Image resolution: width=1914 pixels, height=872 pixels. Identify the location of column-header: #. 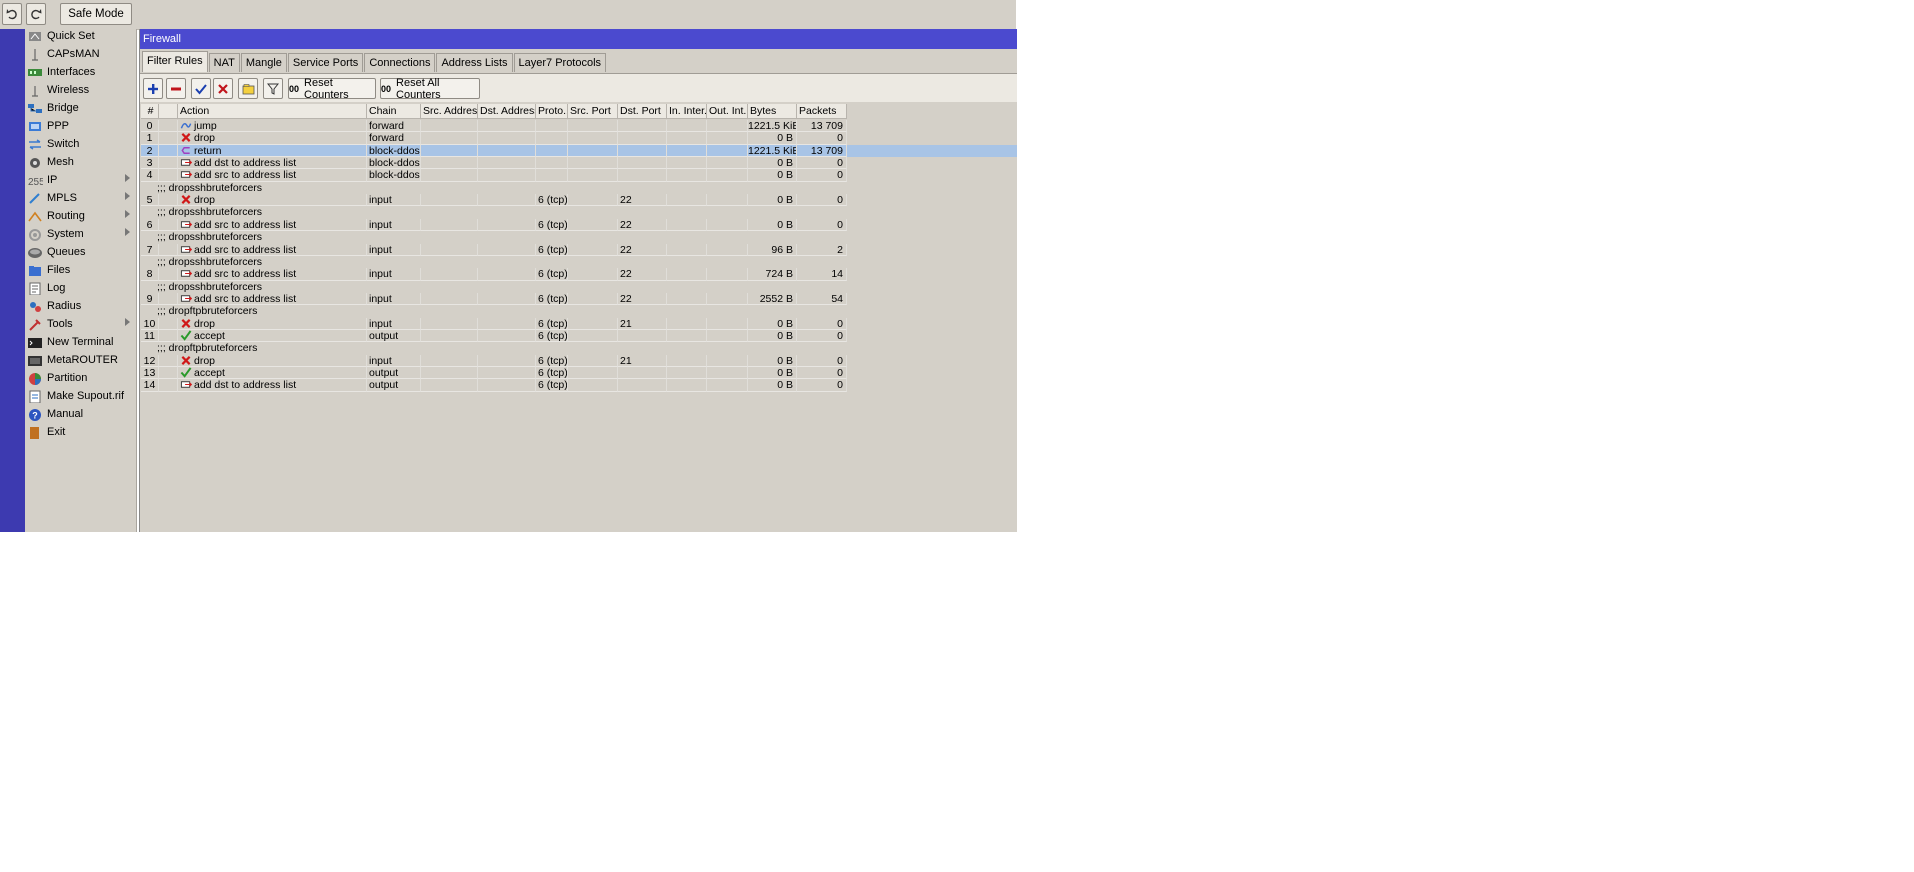
(150, 111).